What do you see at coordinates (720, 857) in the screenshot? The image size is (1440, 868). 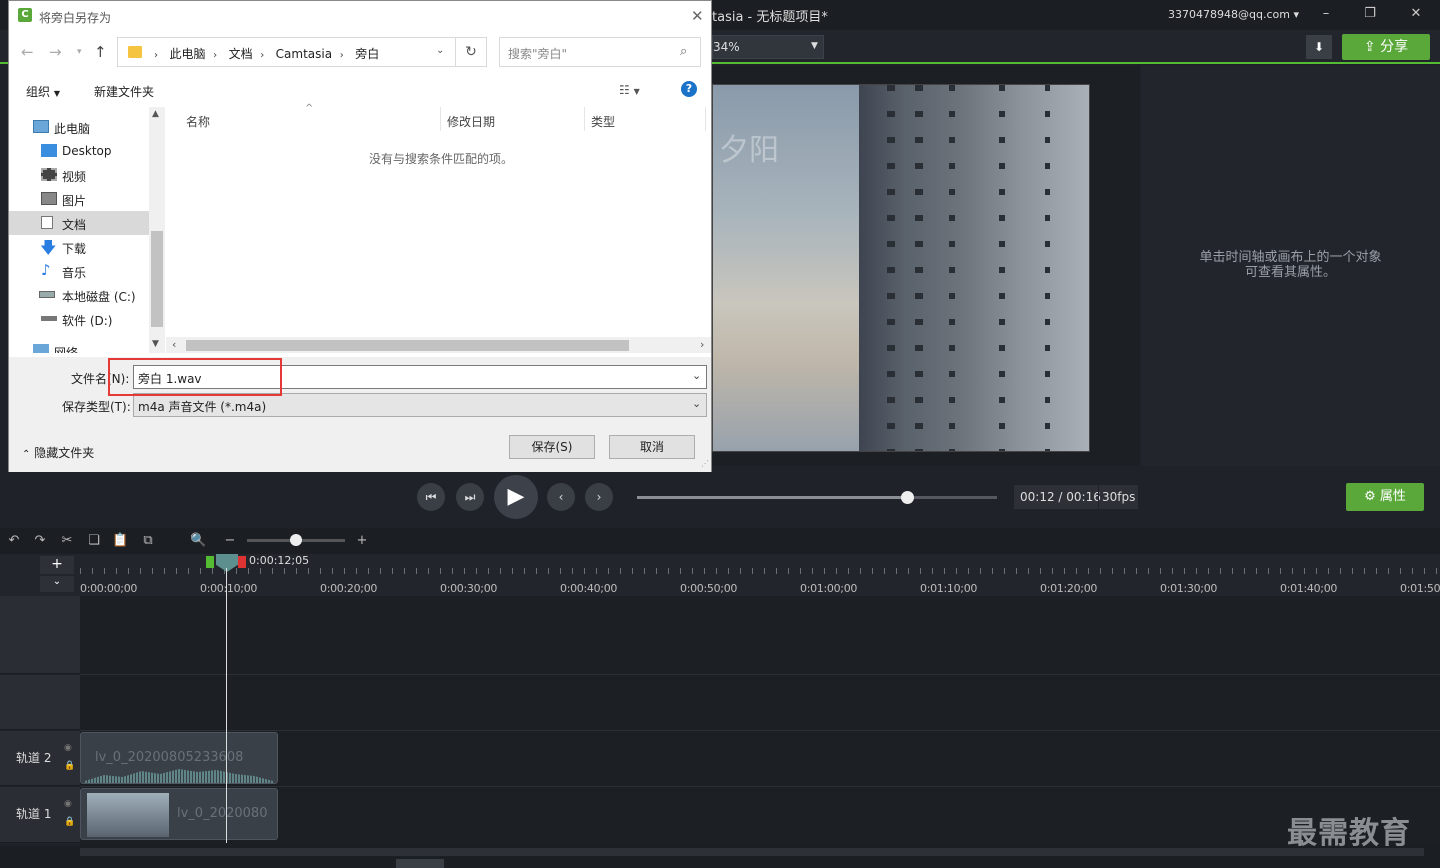 I see `timeline-scrollbar` at bounding box center [720, 857].